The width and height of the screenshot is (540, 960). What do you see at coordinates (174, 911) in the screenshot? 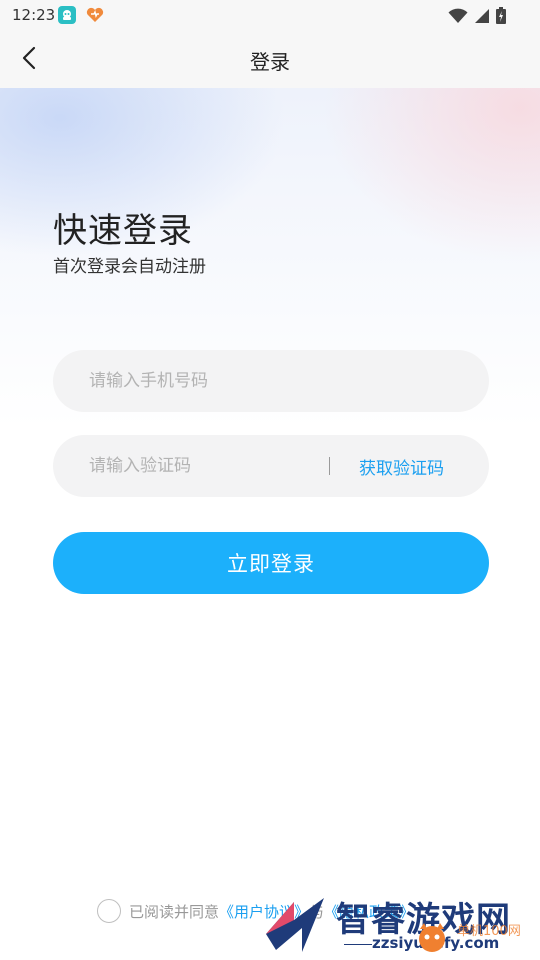
I see `agreement-prefix: 已阅读并同意` at bounding box center [174, 911].